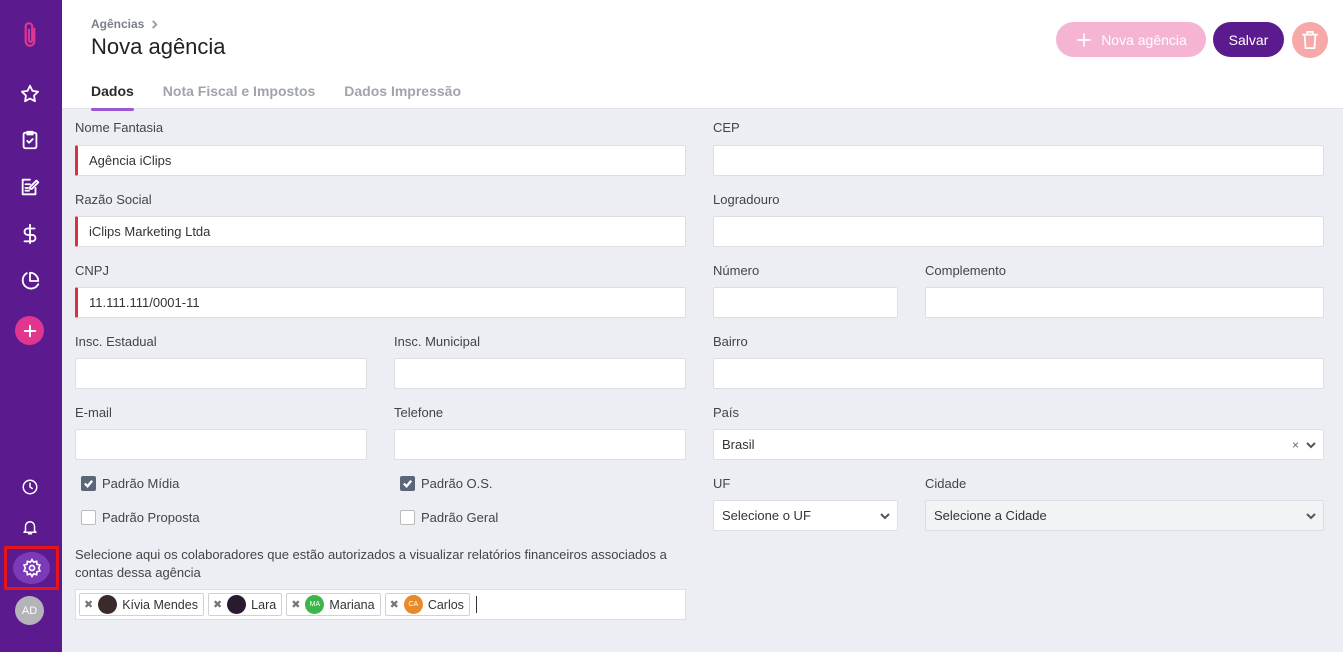  I want to click on label-insc-estadual: Insc. Estadual, so click(116, 341).